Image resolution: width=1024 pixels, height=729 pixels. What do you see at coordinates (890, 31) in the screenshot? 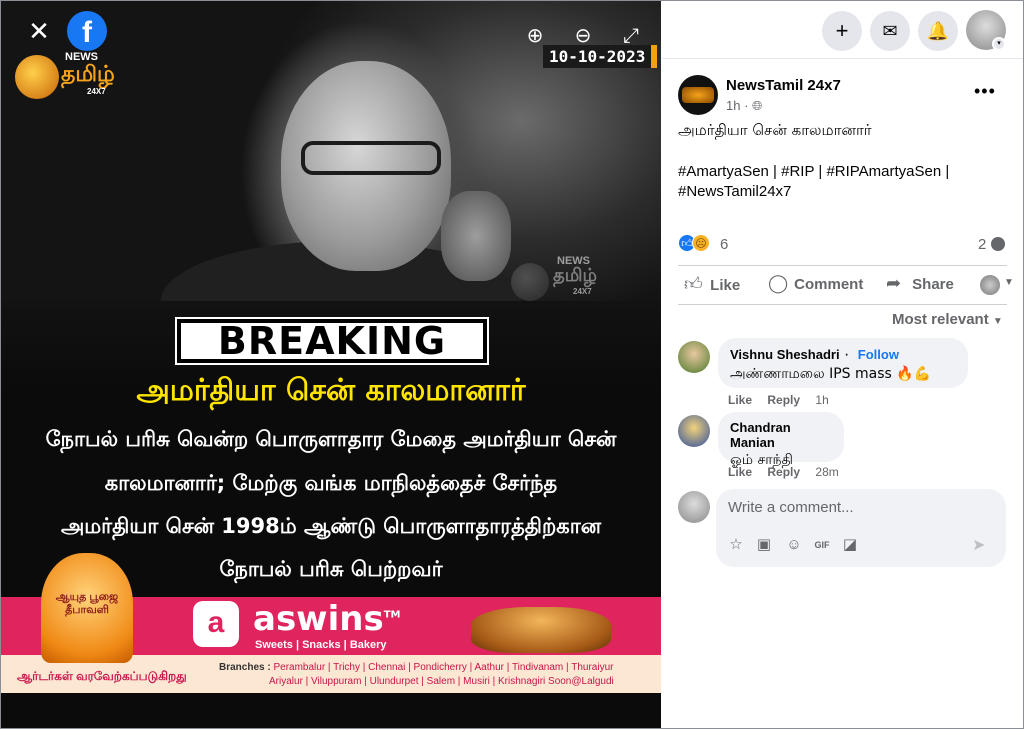
I see `messenger-icon: ✉` at bounding box center [890, 31].